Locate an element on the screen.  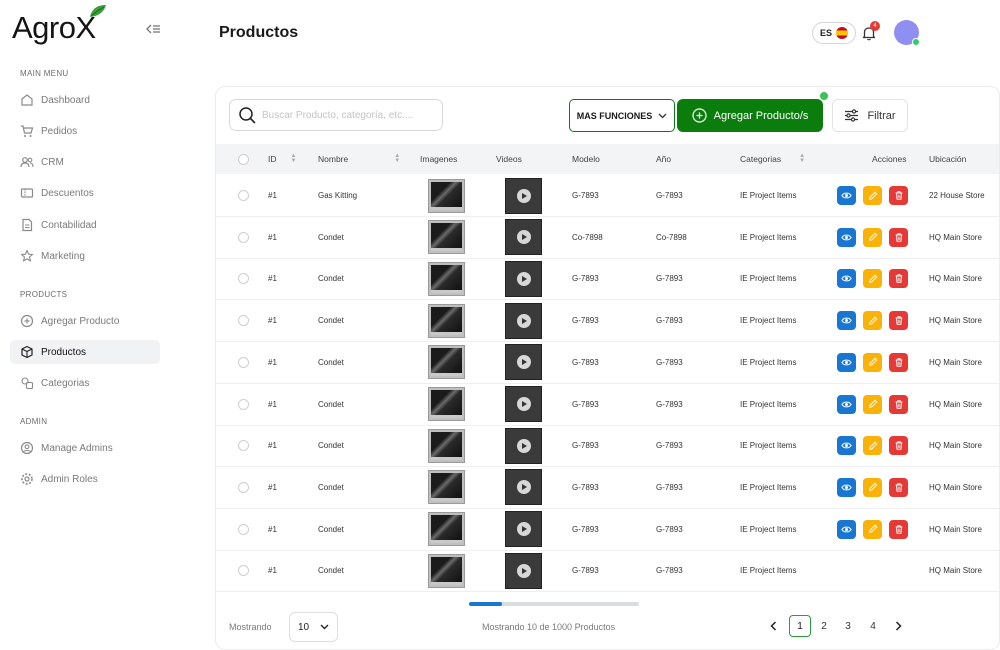
sidebar-item-dashboard: Dashboard is located at coordinates (85, 100).